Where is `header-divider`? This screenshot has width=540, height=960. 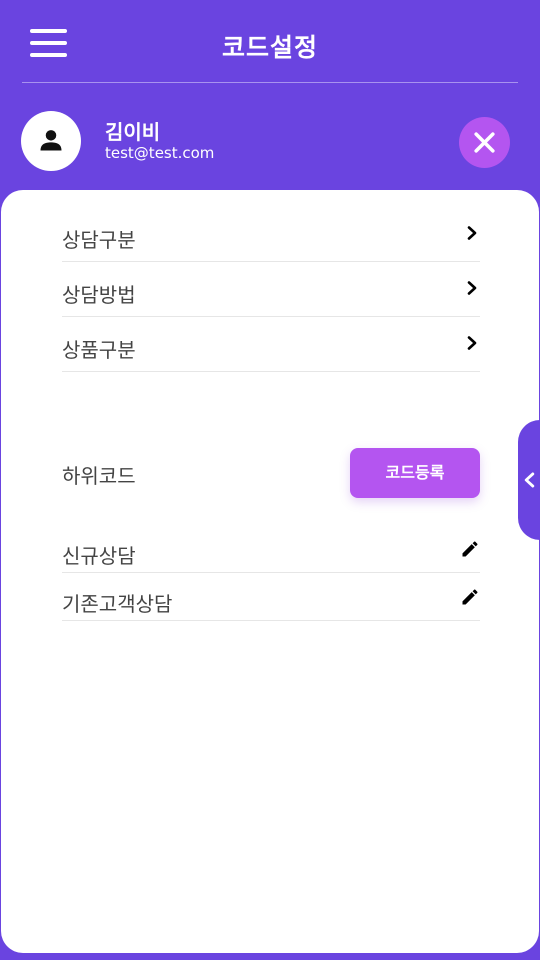
header-divider is located at coordinates (270, 82).